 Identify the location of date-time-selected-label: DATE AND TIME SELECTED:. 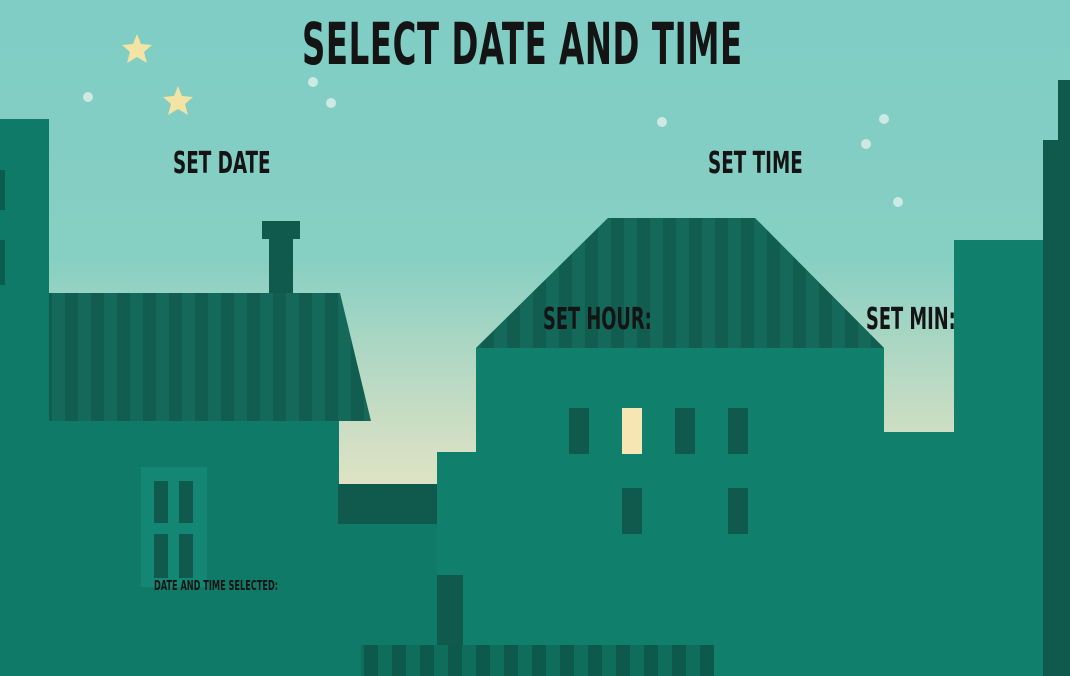
(216, 586).